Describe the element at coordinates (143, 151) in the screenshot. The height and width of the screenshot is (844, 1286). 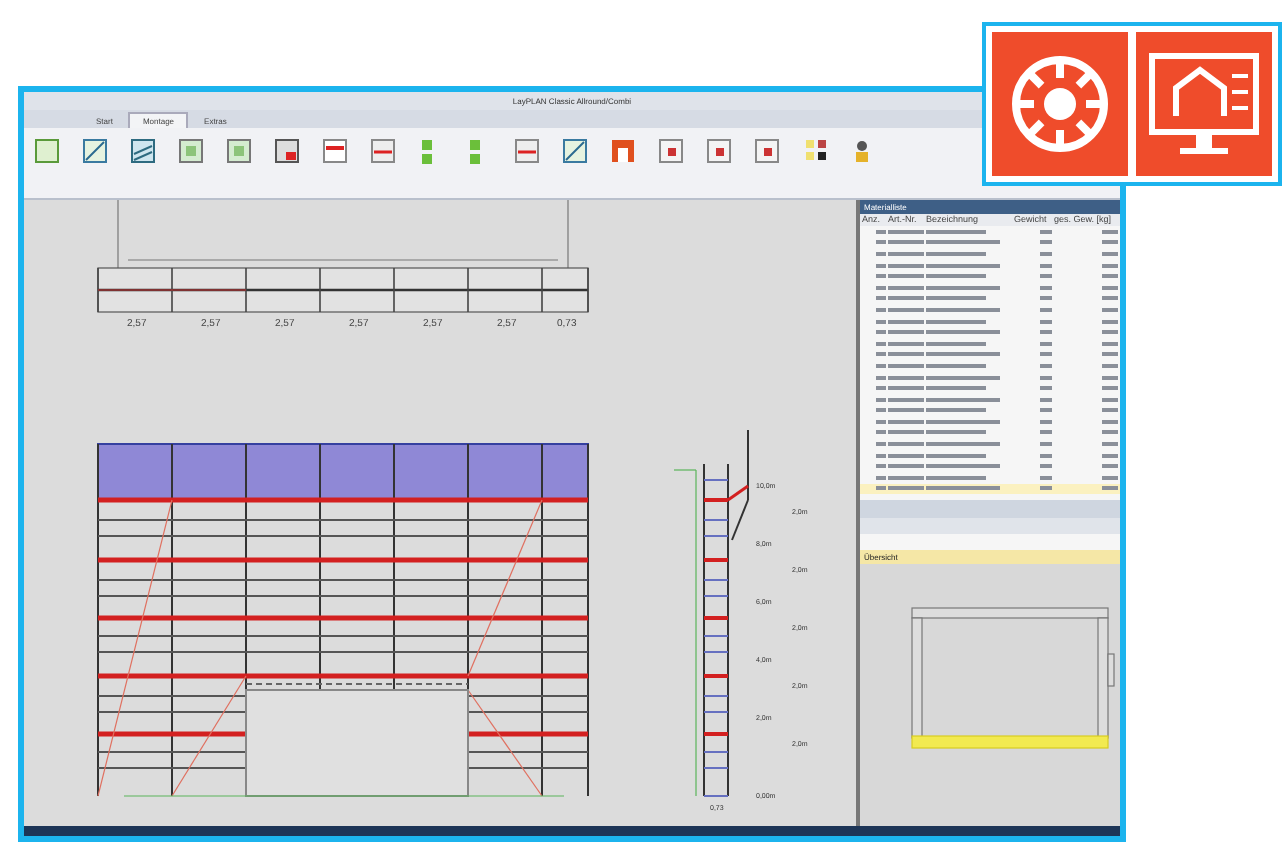
I see `stripes-tool-icon` at that location.